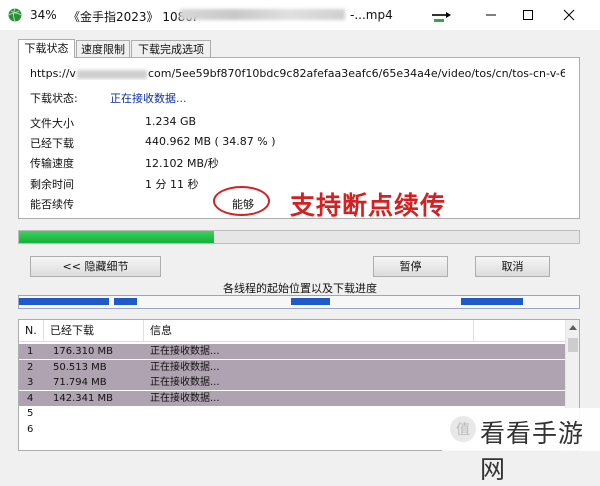 The height and width of the screenshot is (486, 600). I want to click on url-redacted, so click(111, 74).